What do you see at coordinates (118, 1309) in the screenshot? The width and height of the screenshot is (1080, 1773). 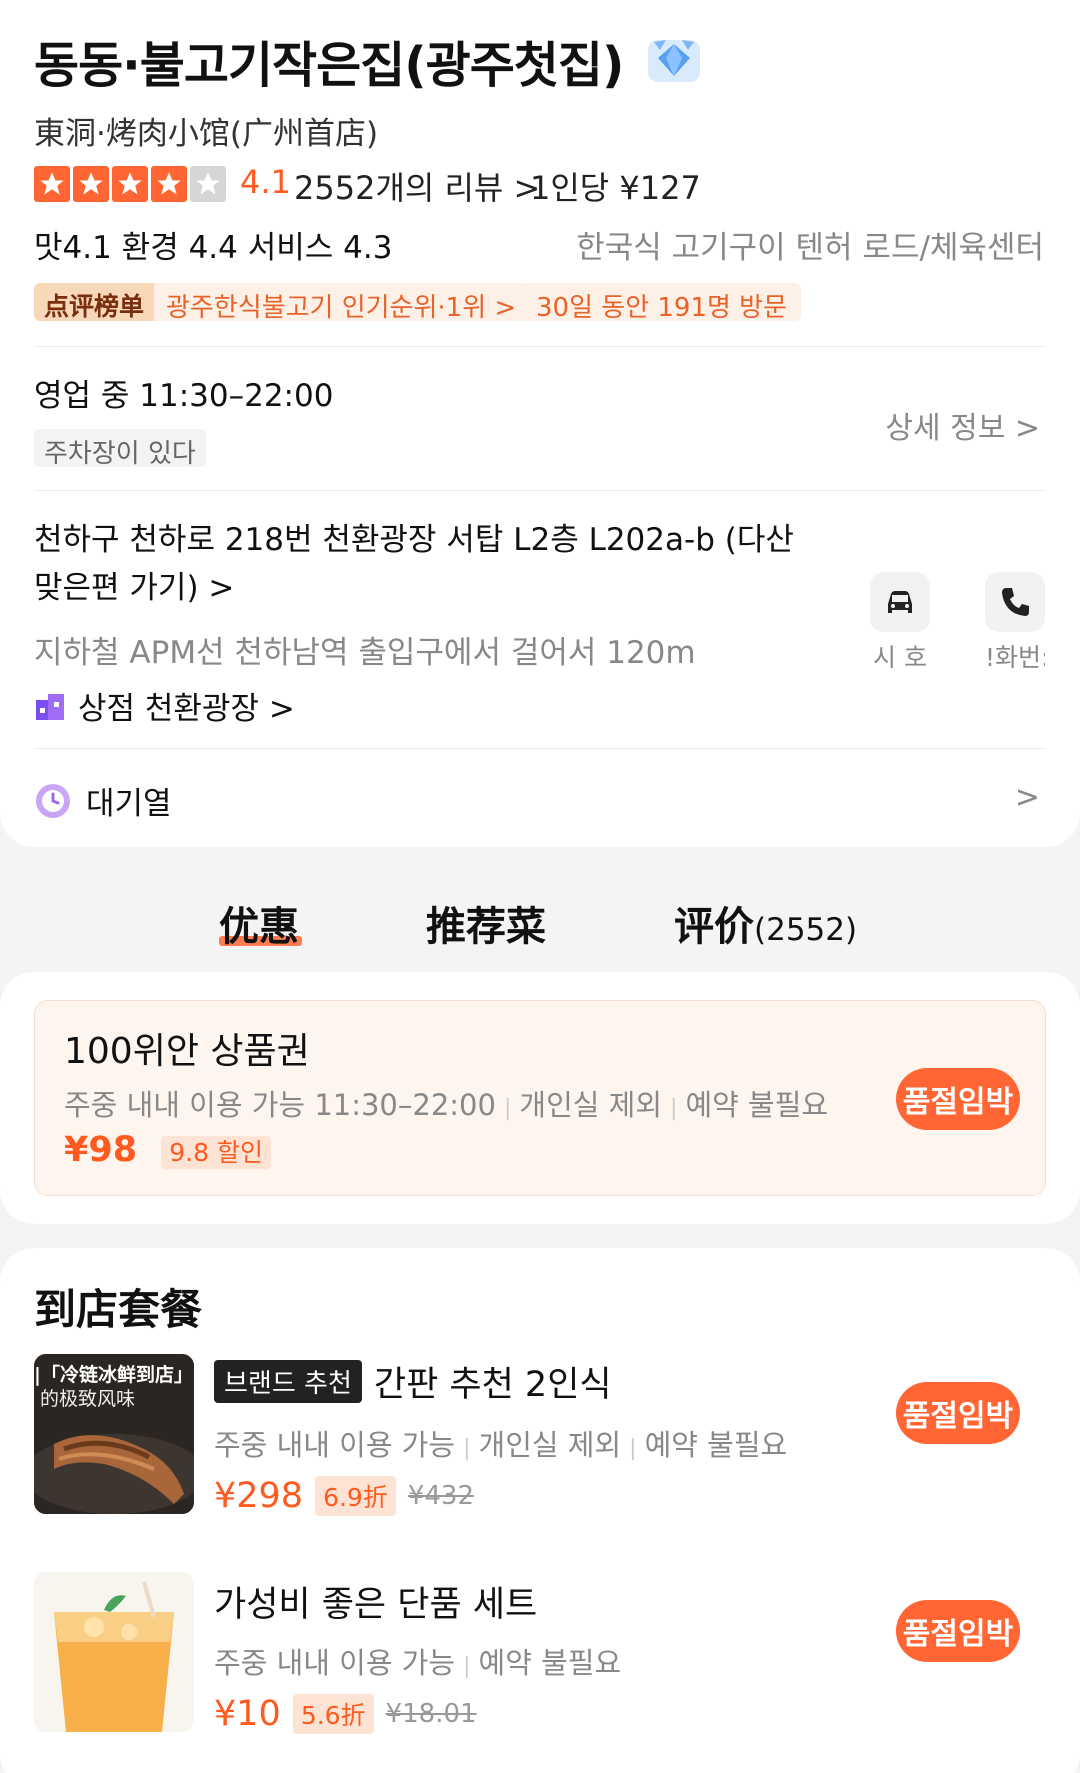 I see `packages-section-title: 到店套餐` at bounding box center [118, 1309].